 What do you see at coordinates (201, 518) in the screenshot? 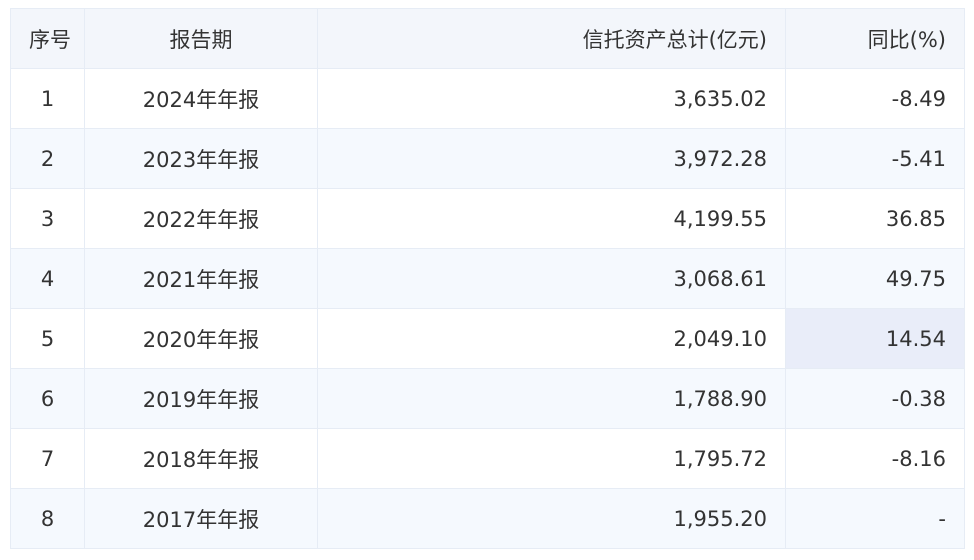
I see `cell-period: 2017年年报` at bounding box center [201, 518].